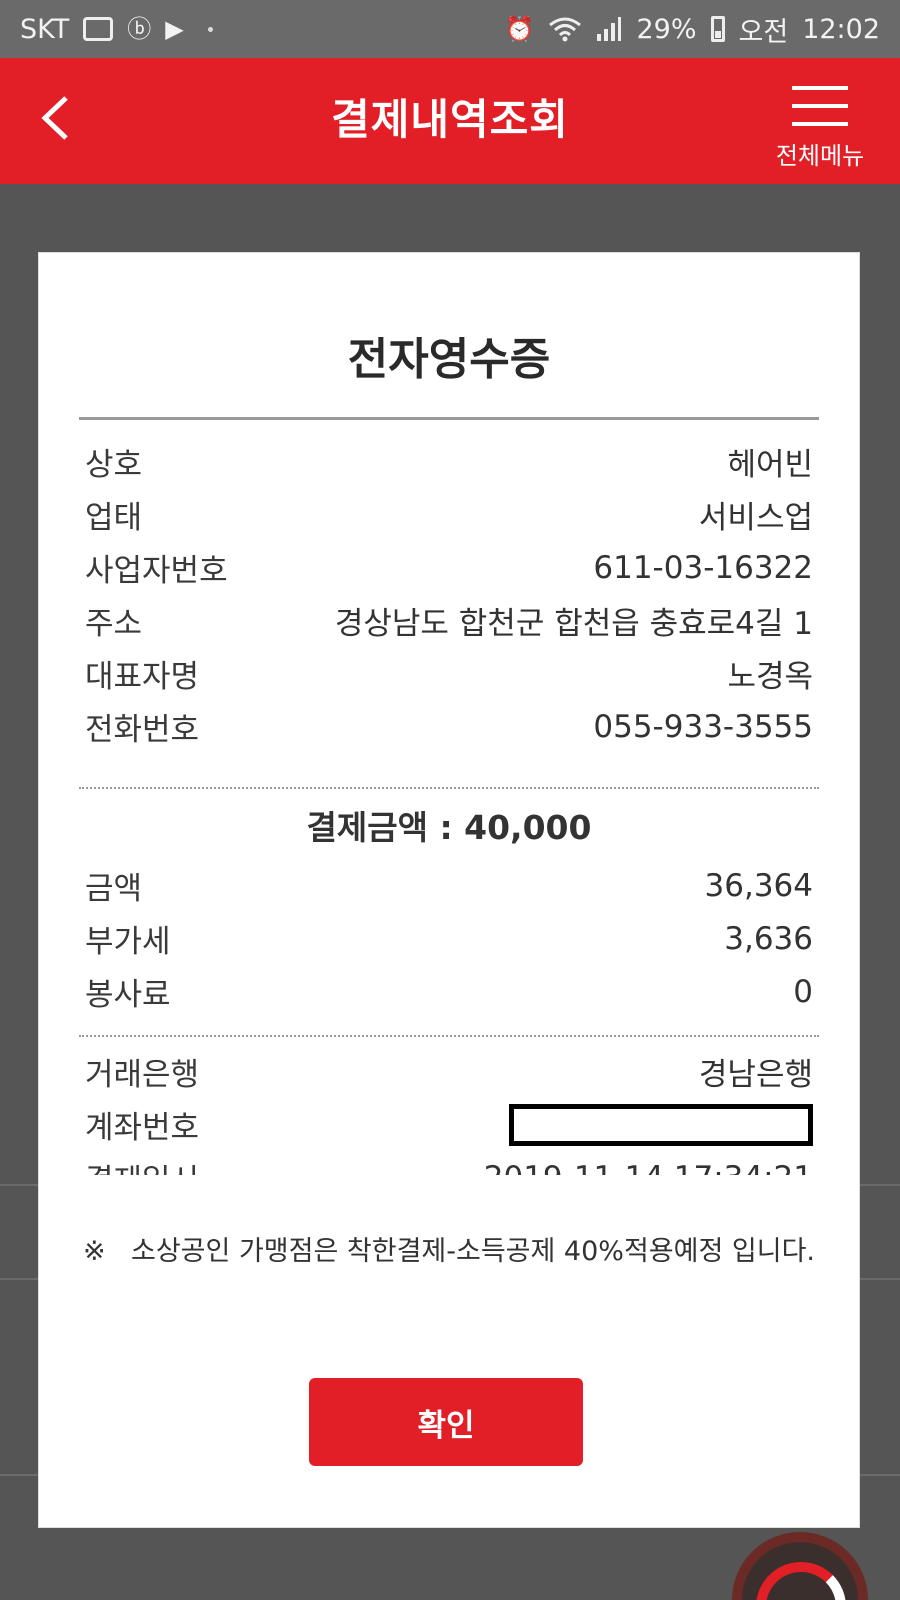  Describe the element at coordinates (717, 29) in the screenshot. I see `battery-icon` at that location.